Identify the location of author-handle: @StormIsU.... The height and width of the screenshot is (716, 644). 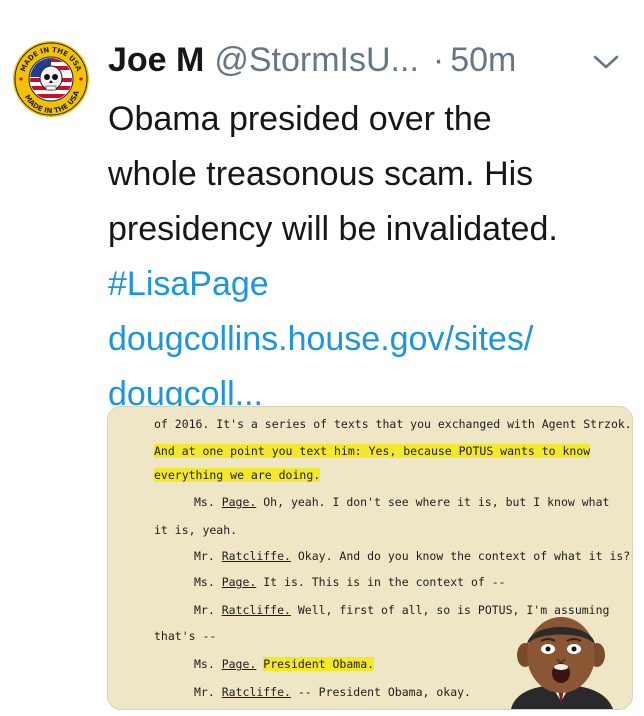
(316, 60).